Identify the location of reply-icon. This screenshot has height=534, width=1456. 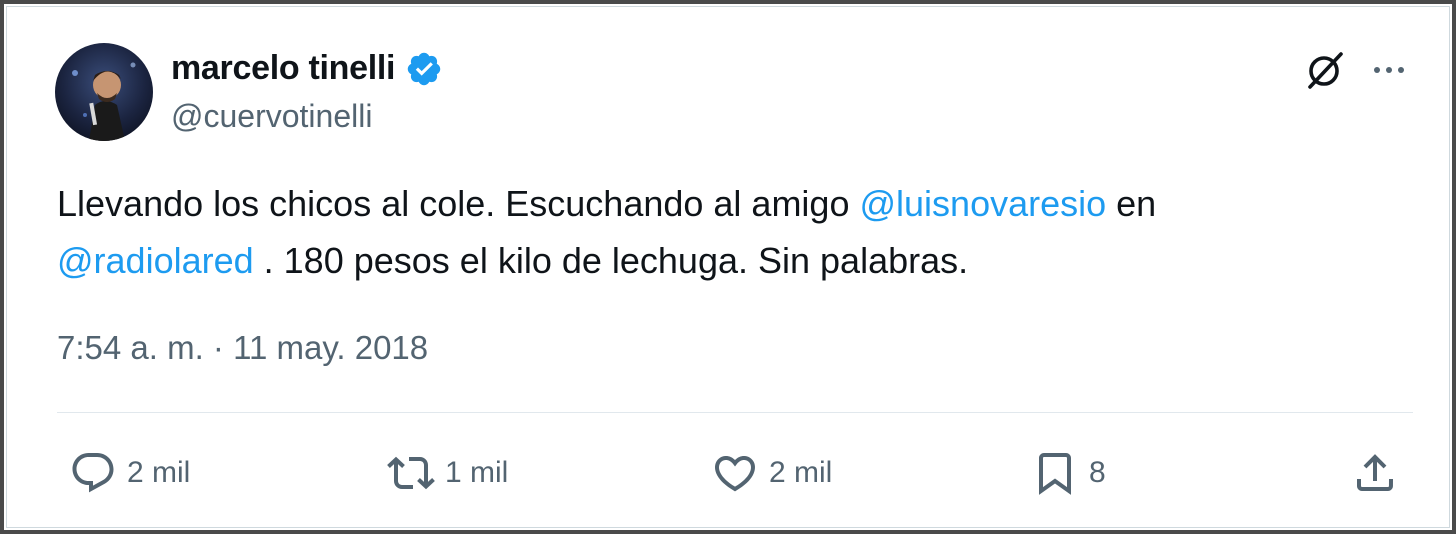
(93, 473).